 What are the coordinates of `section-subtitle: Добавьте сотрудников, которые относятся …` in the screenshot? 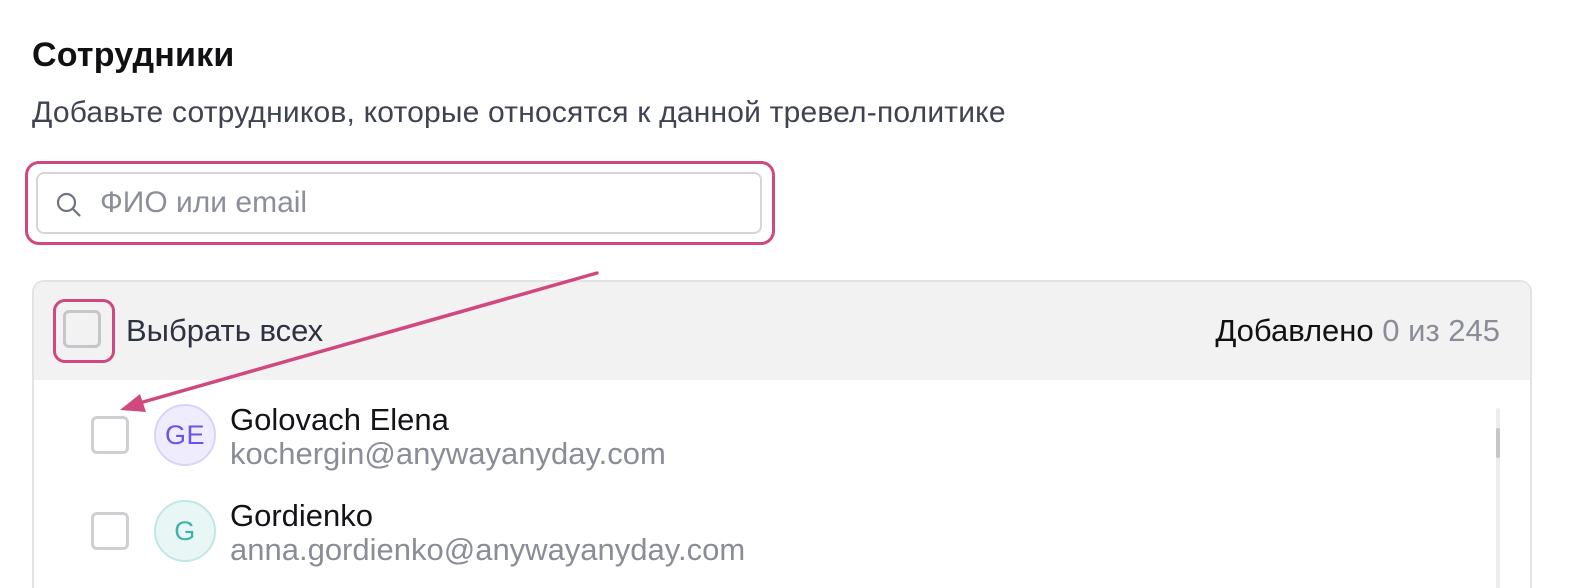 It's located at (519, 112).